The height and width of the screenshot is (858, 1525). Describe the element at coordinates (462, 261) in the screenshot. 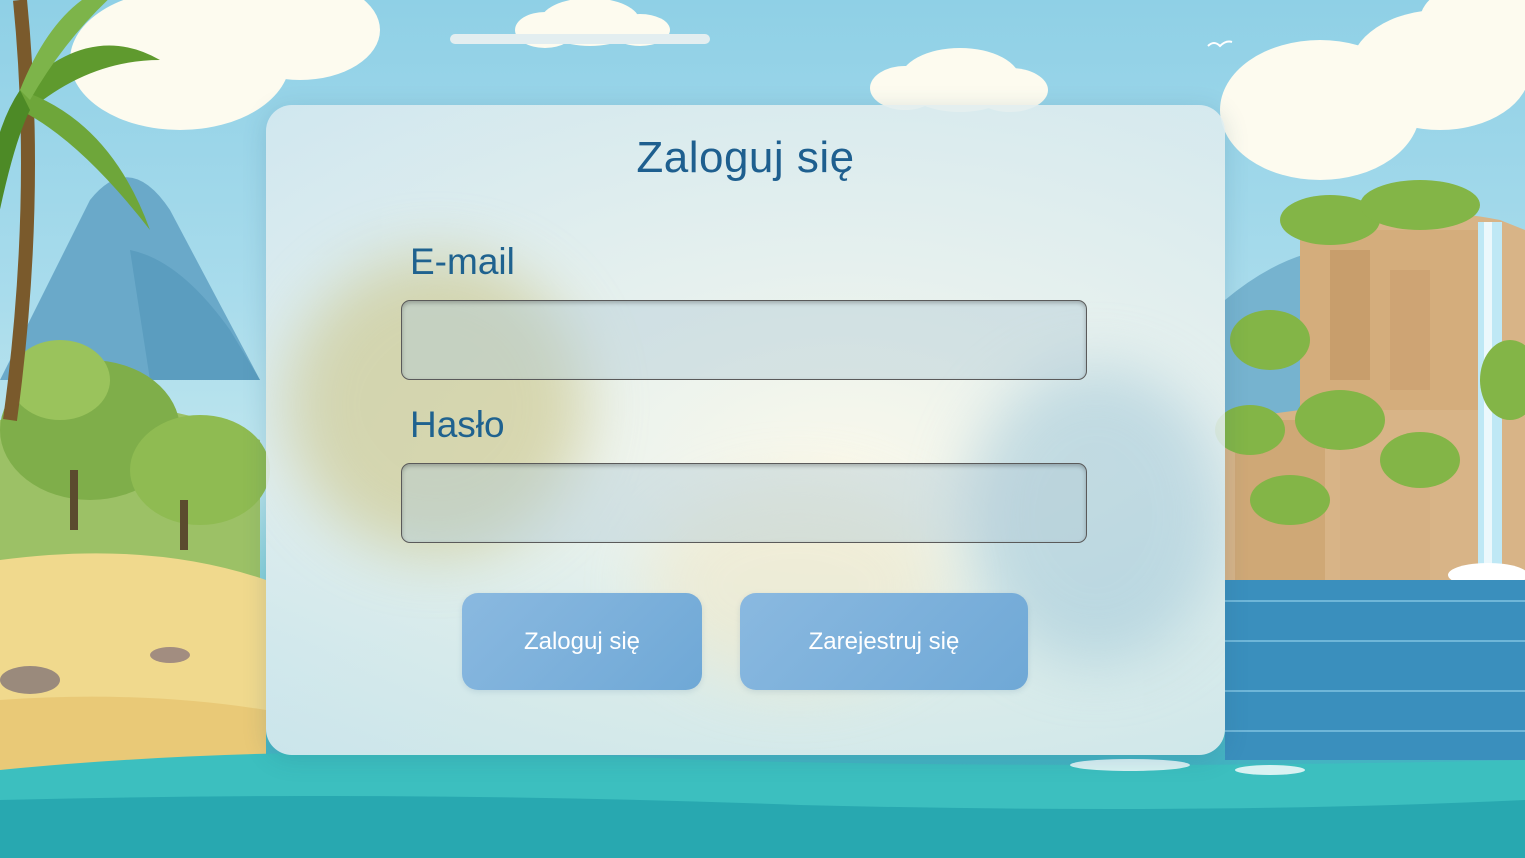

I see `email-label: E-mail` at that location.